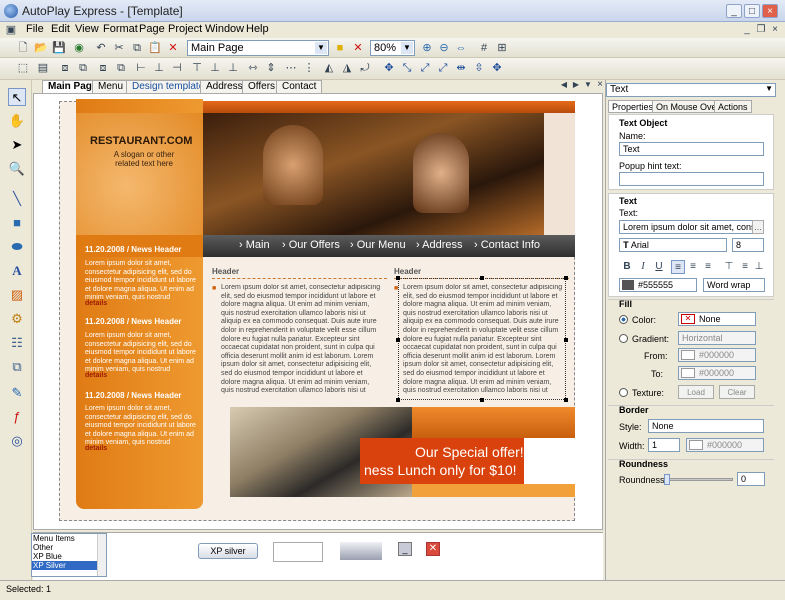 The height and width of the screenshot is (600, 785). I want to click on undo-icon: ↶, so click(101, 48).